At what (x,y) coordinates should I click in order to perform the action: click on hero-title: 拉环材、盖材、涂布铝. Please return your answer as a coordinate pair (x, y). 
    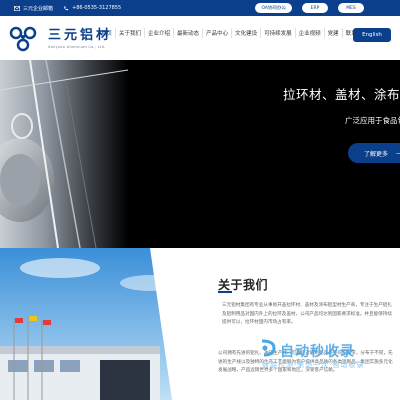
    Looking at the image, I should click on (341, 94).